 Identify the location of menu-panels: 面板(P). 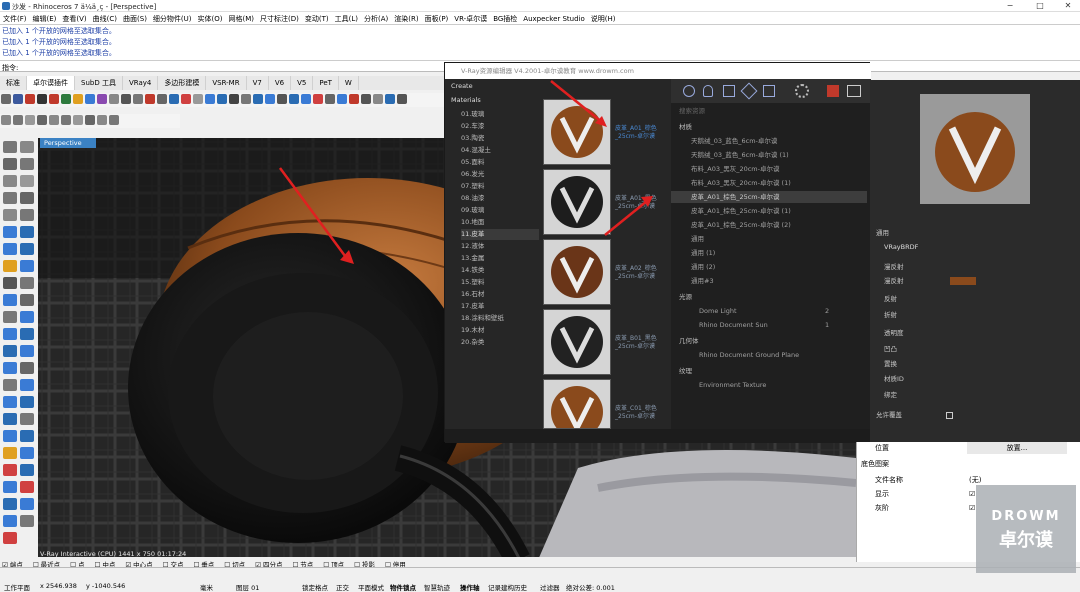
(437, 18).